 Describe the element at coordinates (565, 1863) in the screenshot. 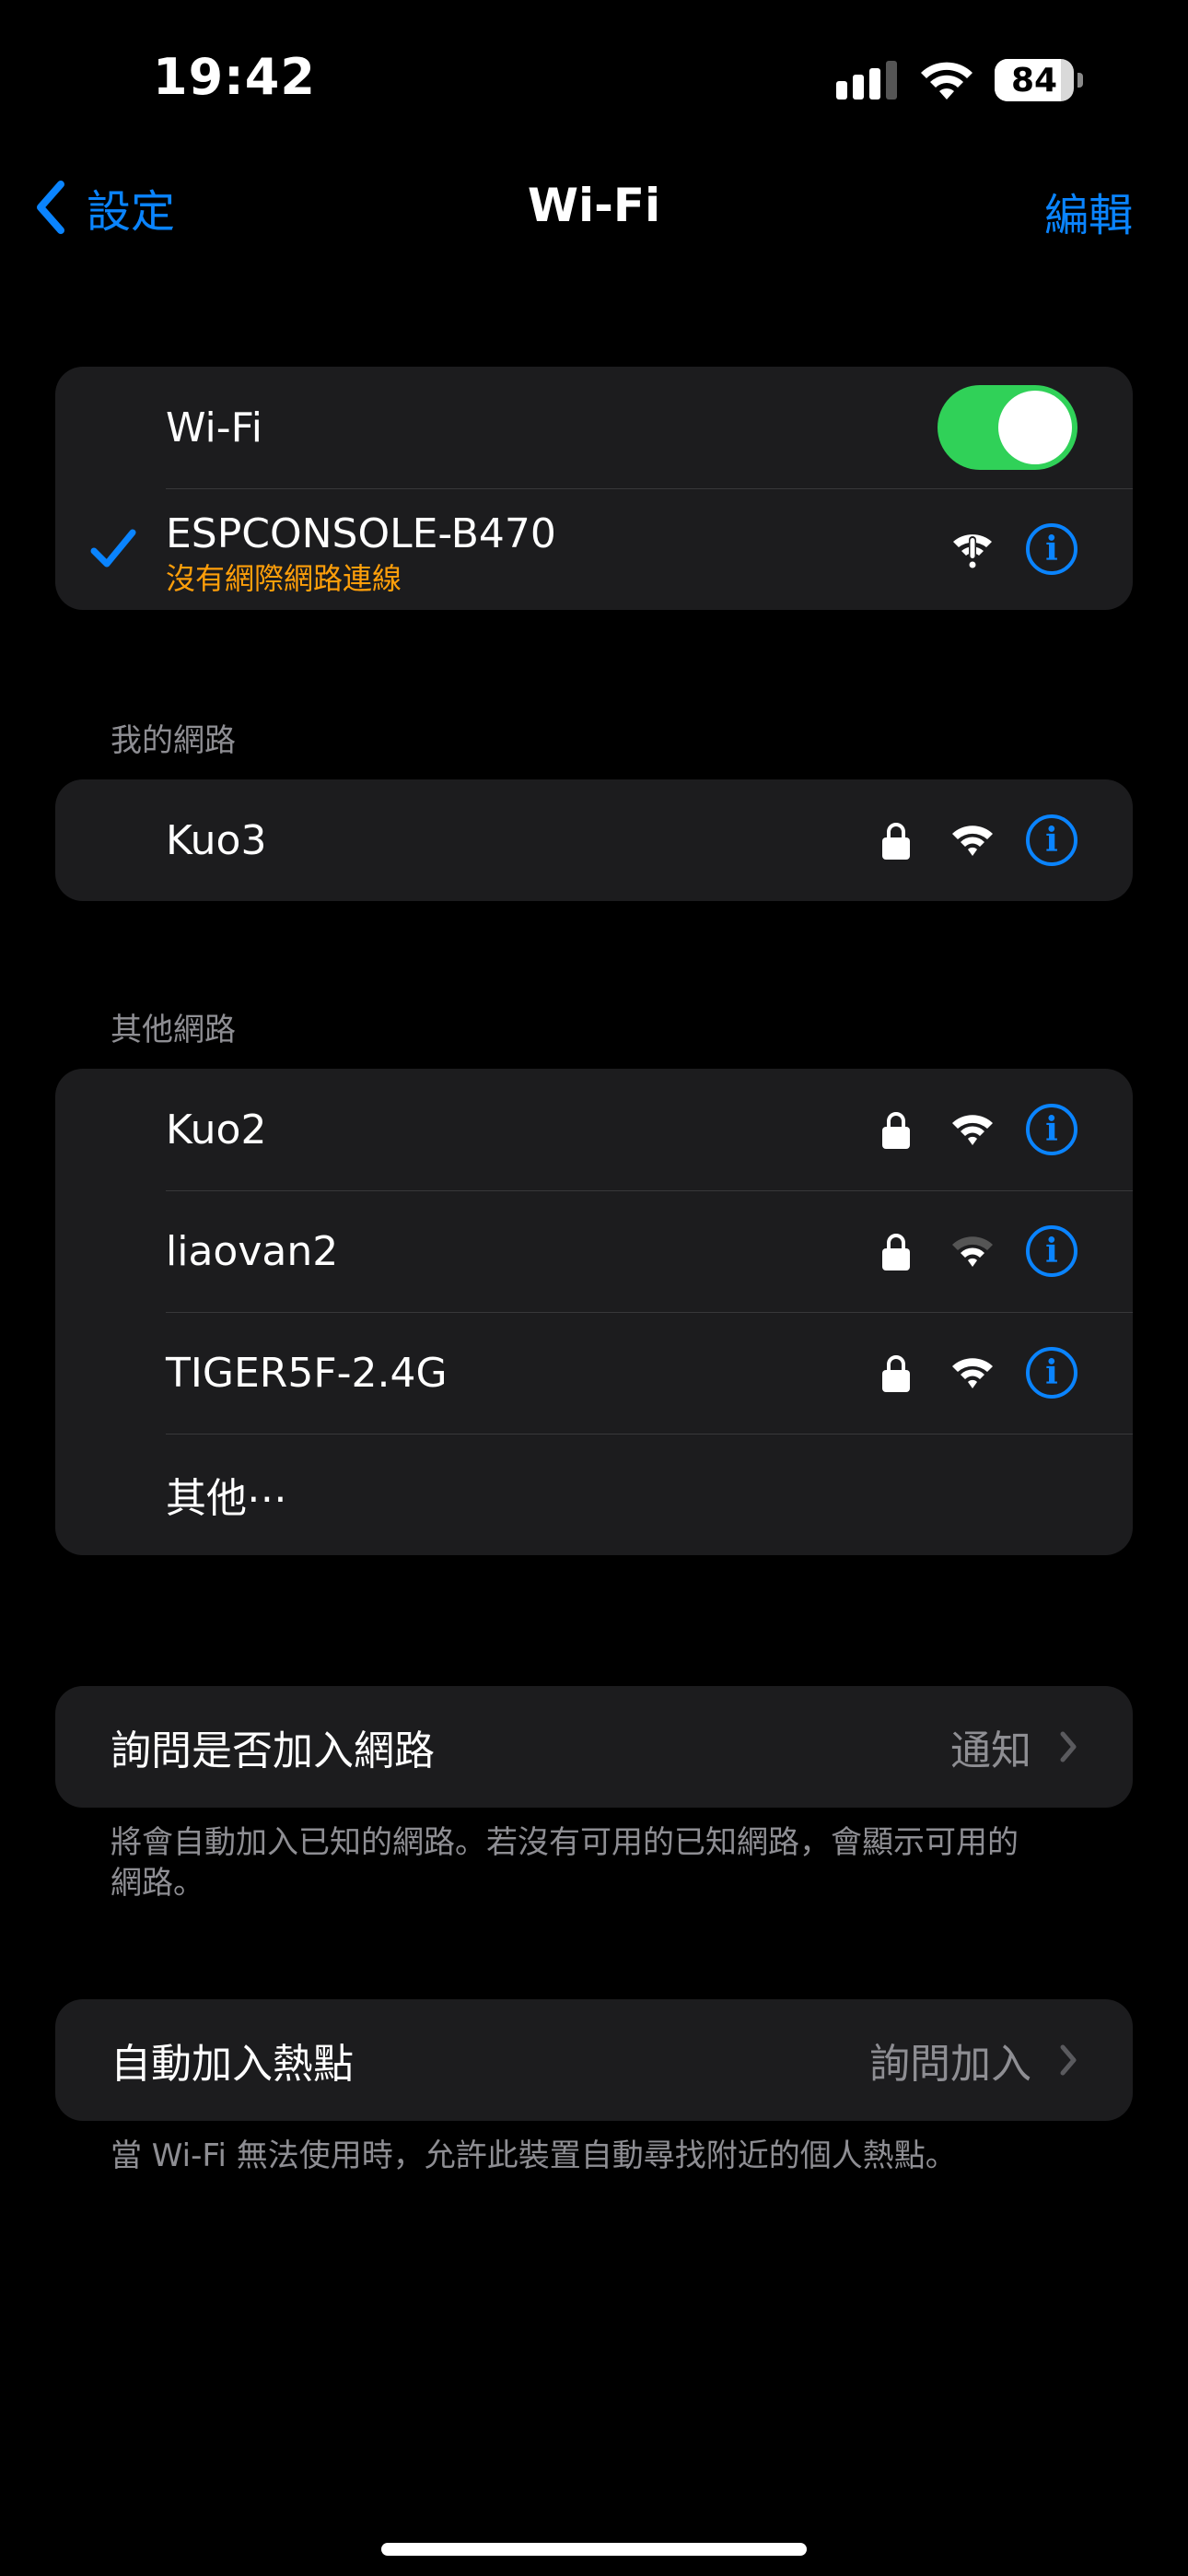

I see `ask-to-join-footnote: 將會自動加入已知的網路。若沒有可用的已知網路，會顯示可用的網路。` at that location.